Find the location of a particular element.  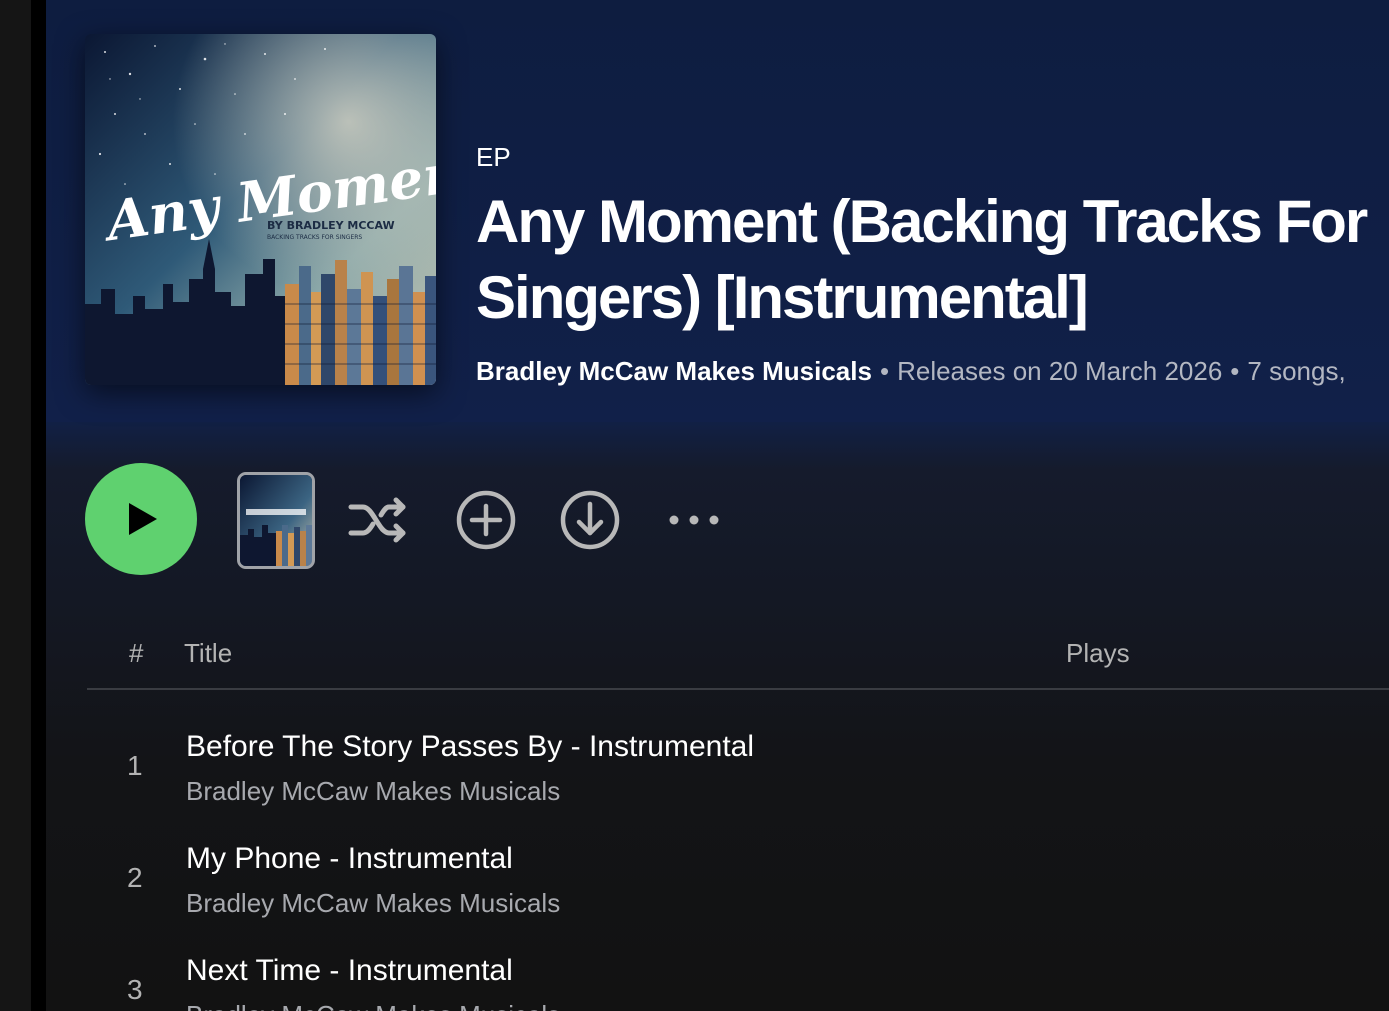

song-count: 7 songs, is located at coordinates (1296, 371).